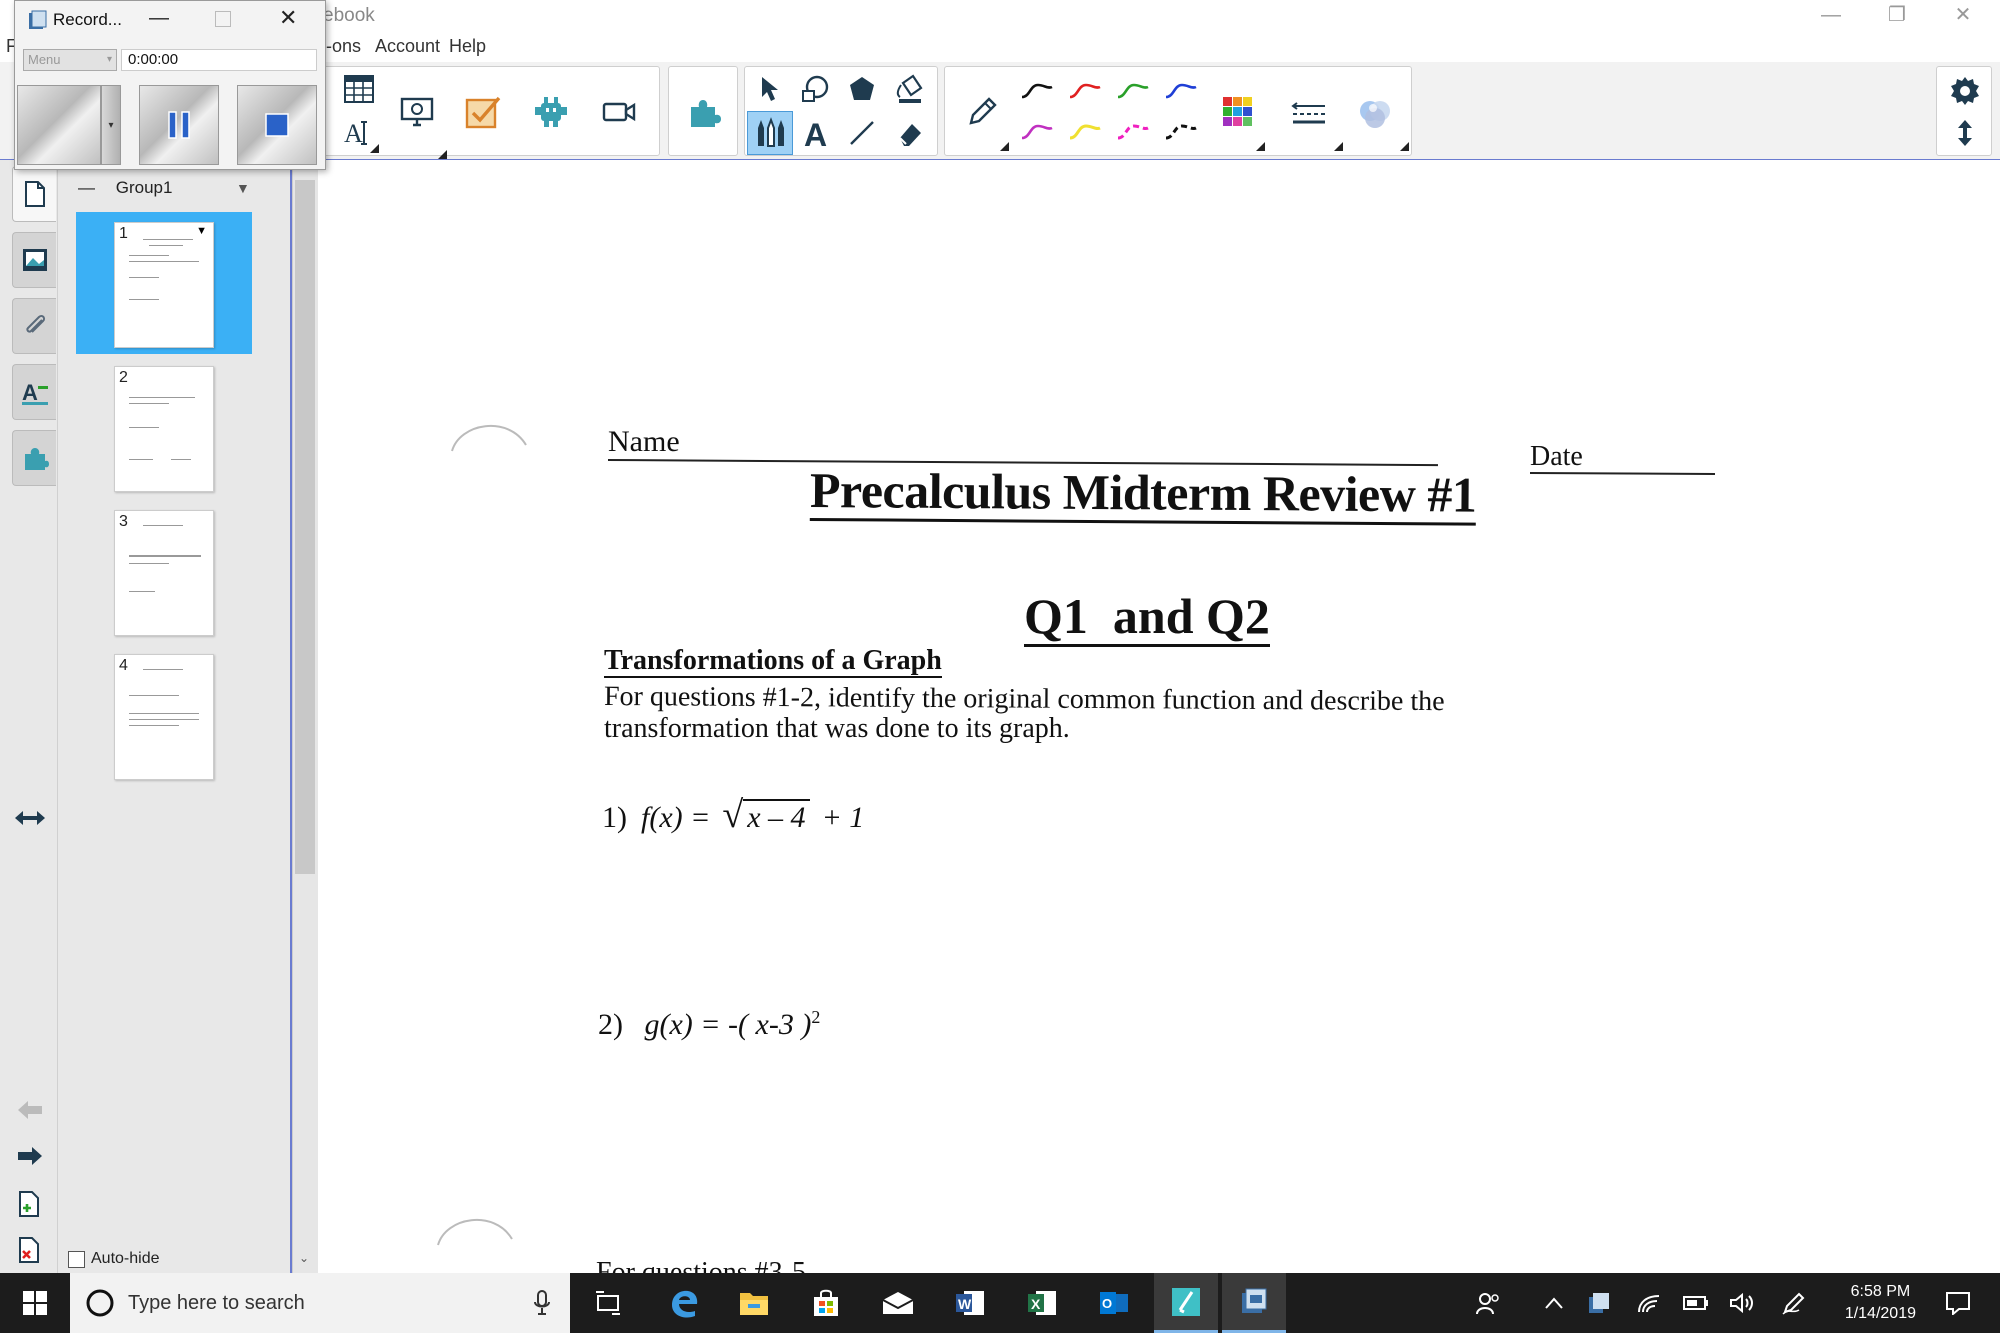 The image size is (2000, 1333). Describe the element at coordinates (304, 1258) in the screenshot. I see `scroll-down-icon: ⌄` at that location.